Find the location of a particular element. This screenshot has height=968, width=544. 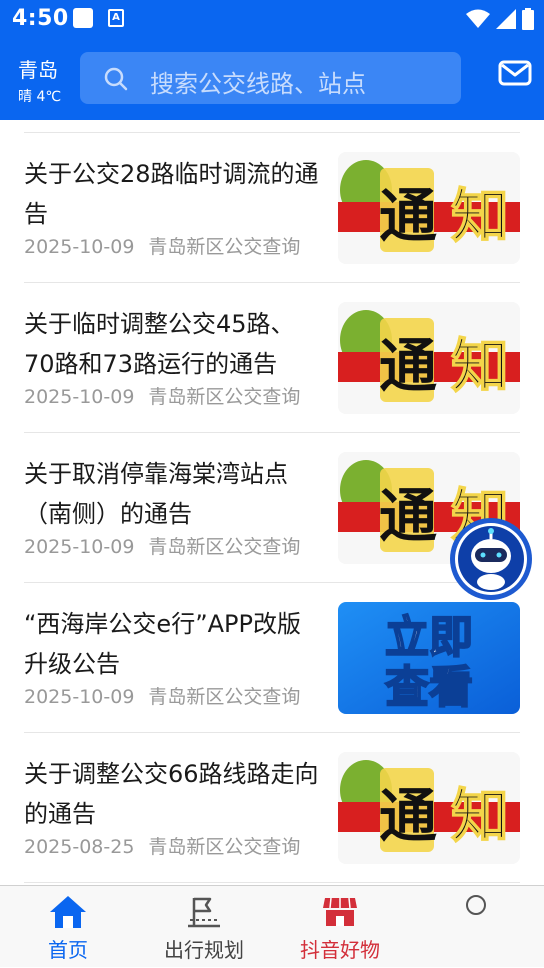

news-title: 关于公交28路临时调流的通告 is located at coordinates (174, 194).